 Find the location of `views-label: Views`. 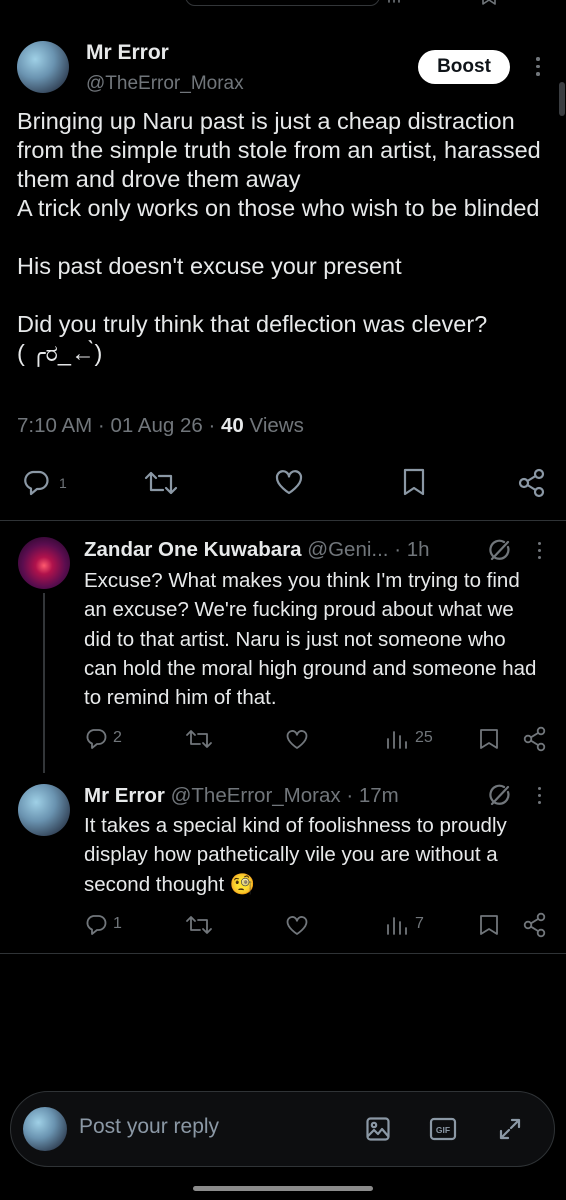

views-label: Views is located at coordinates (276, 425).